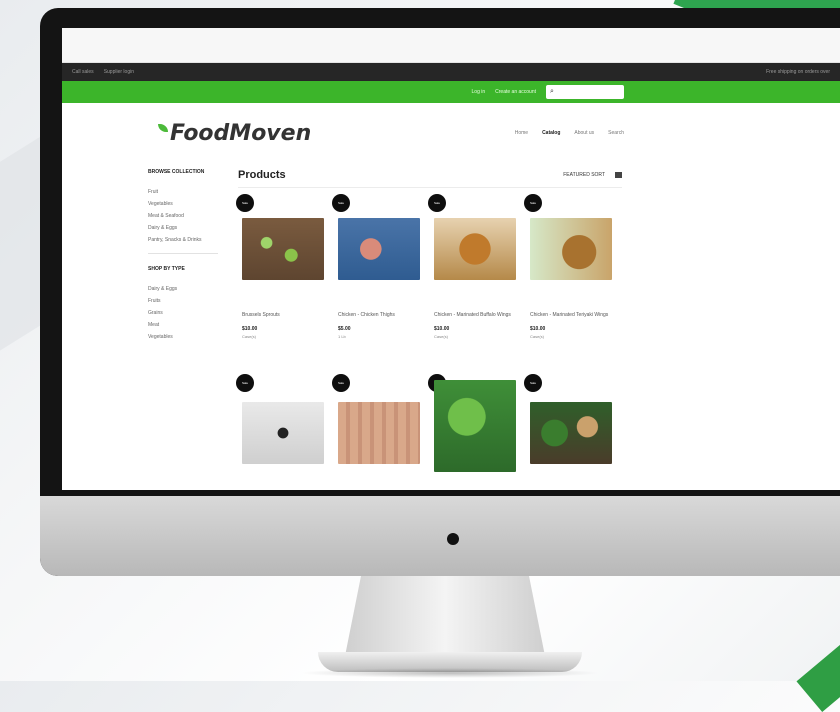 This screenshot has height=712, width=840. I want to click on type-item-grains: Grains, so click(193, 313).